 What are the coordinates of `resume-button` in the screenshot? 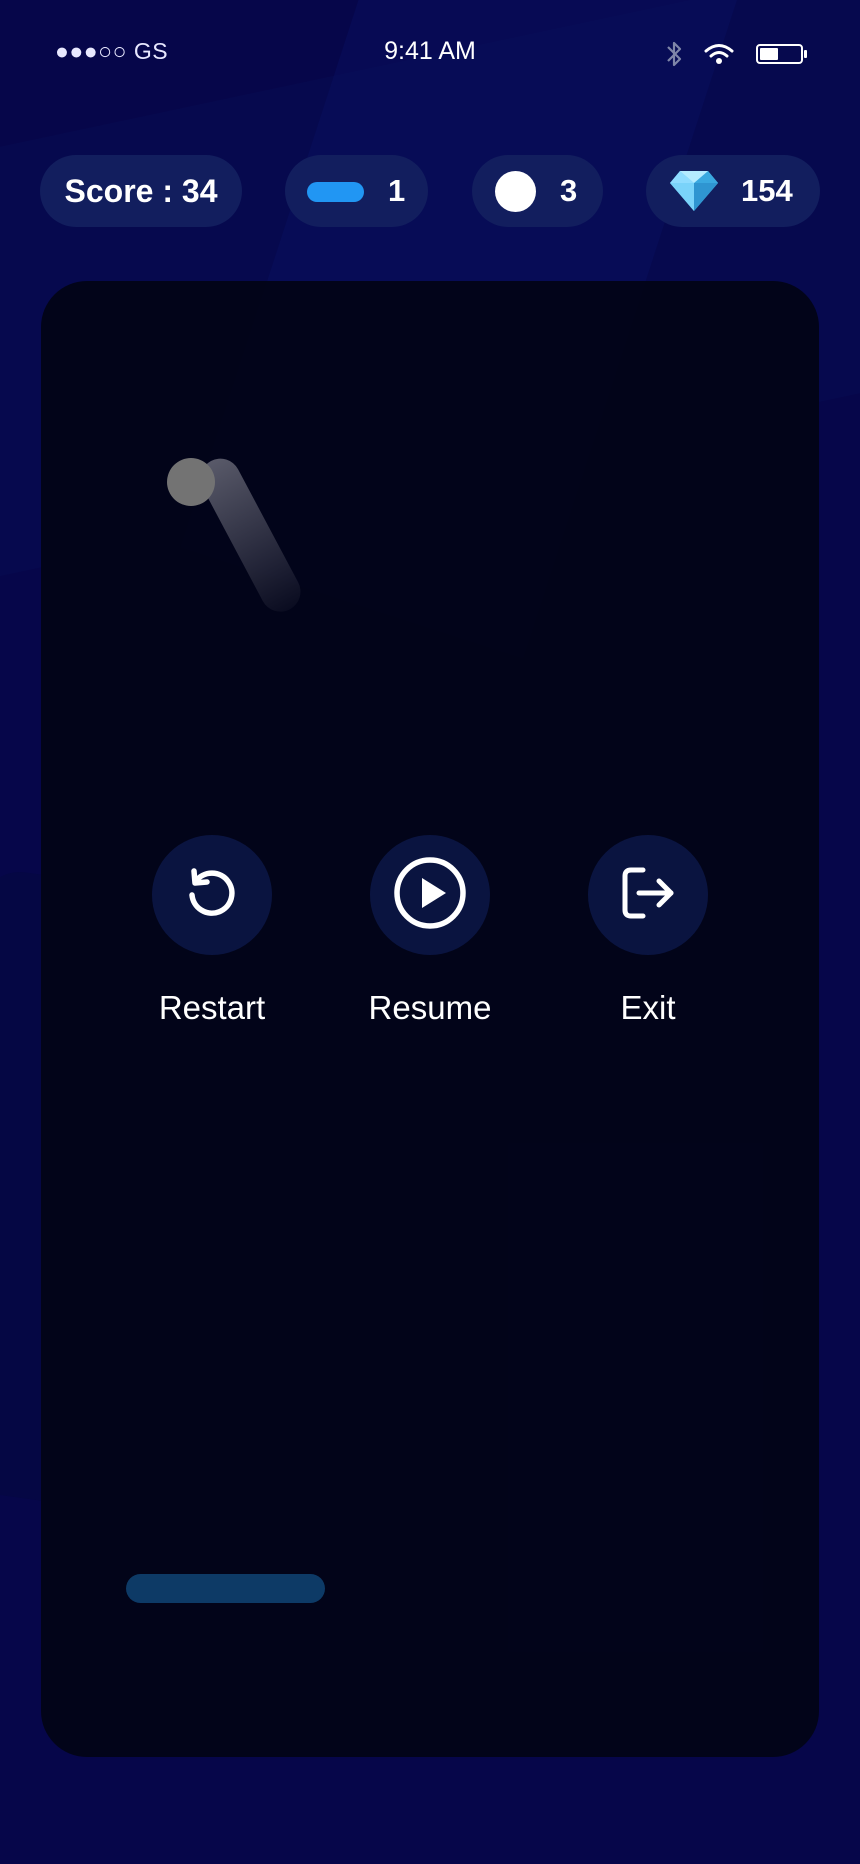 It's located at (430, 895).